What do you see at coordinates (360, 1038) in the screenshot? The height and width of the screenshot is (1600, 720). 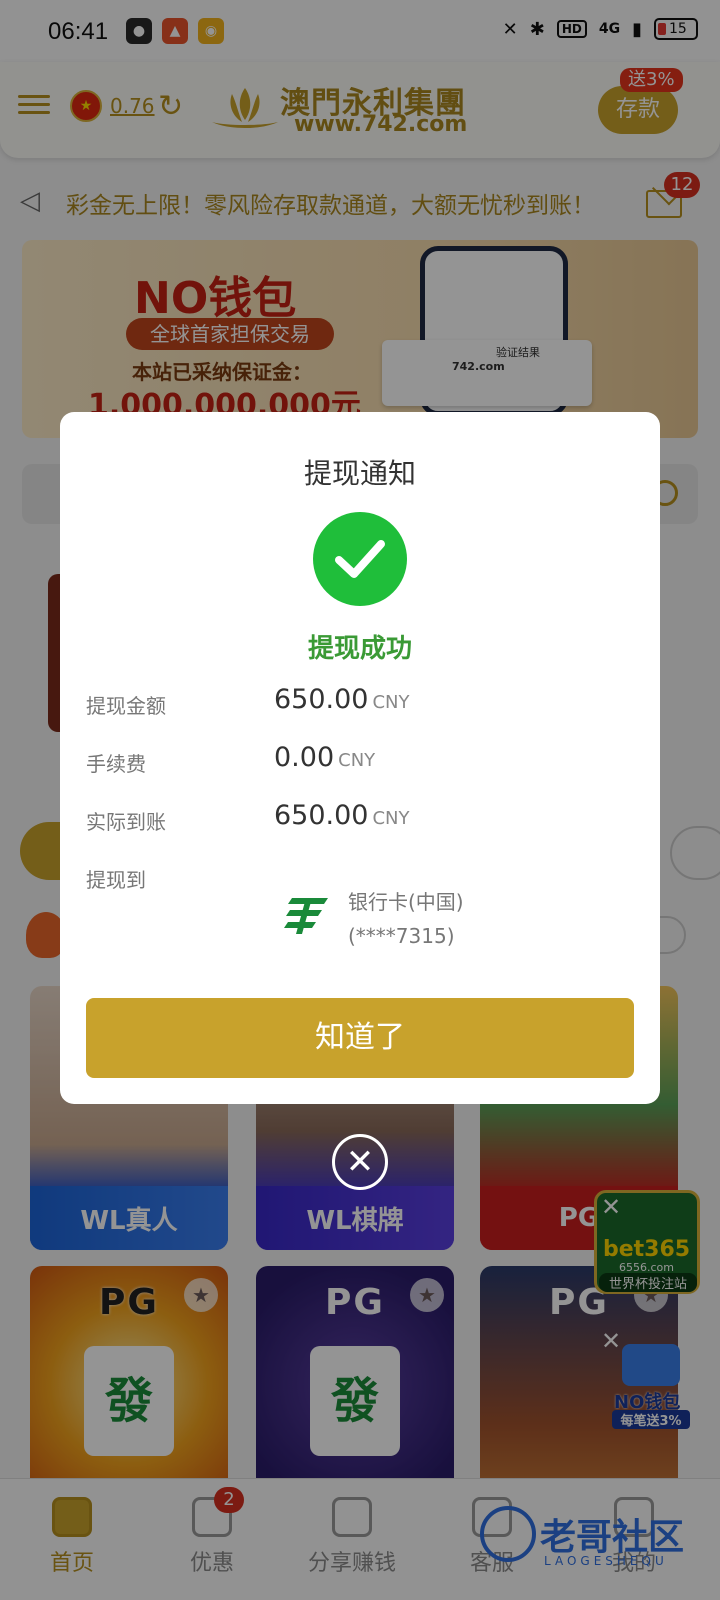 I see `confirm-button: 知道了` at bounding box center [360, 1038].